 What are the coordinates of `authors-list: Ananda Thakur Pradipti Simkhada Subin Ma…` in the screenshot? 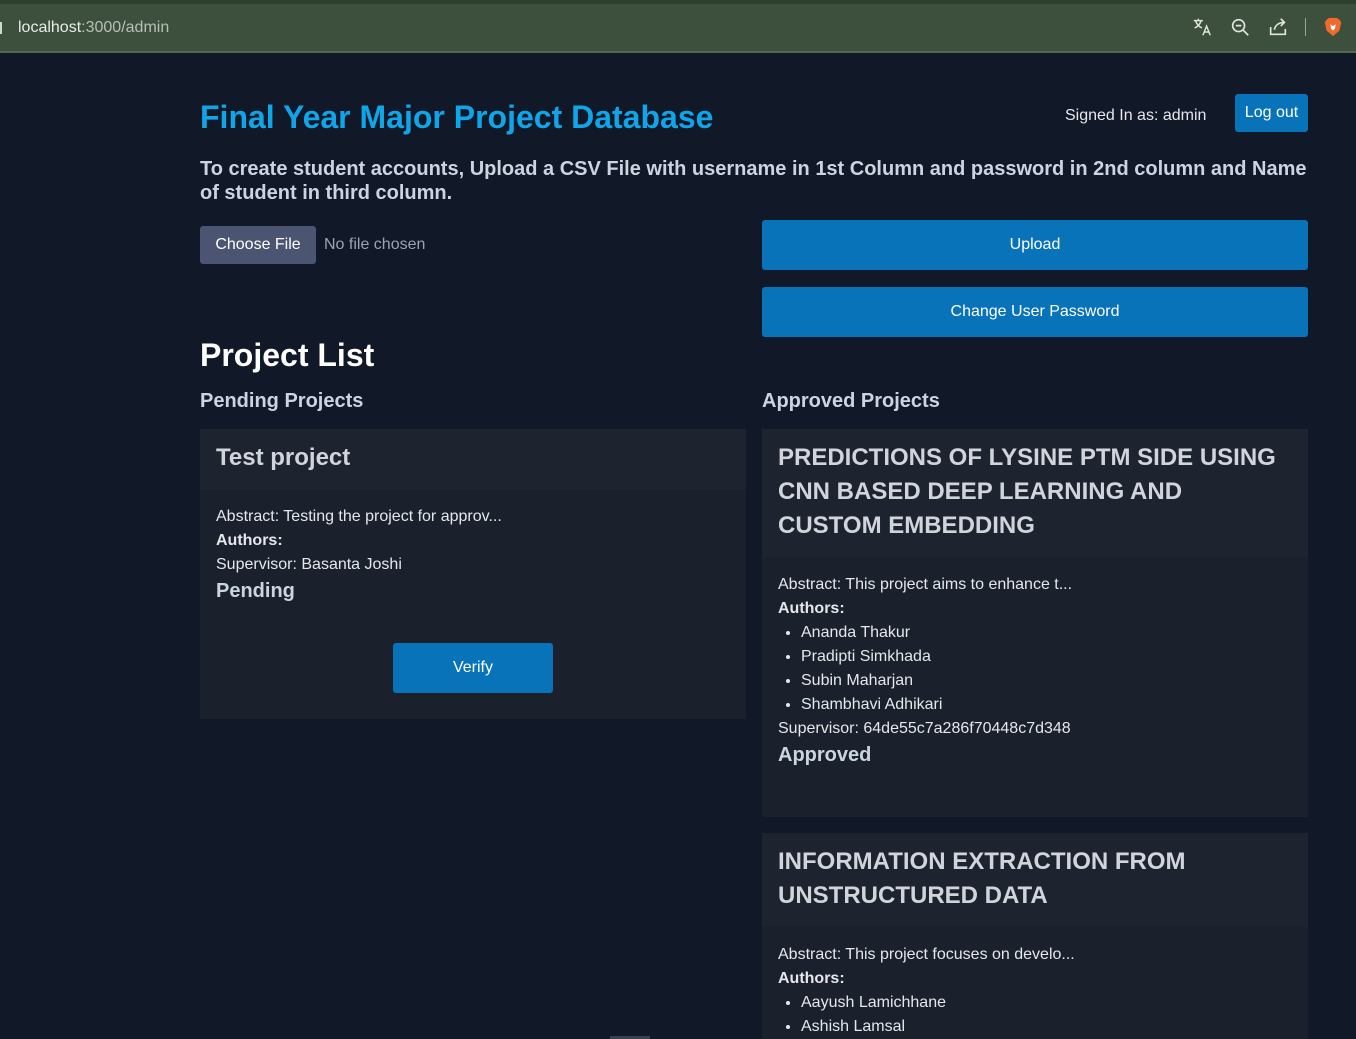 It's located at (1035, 669).